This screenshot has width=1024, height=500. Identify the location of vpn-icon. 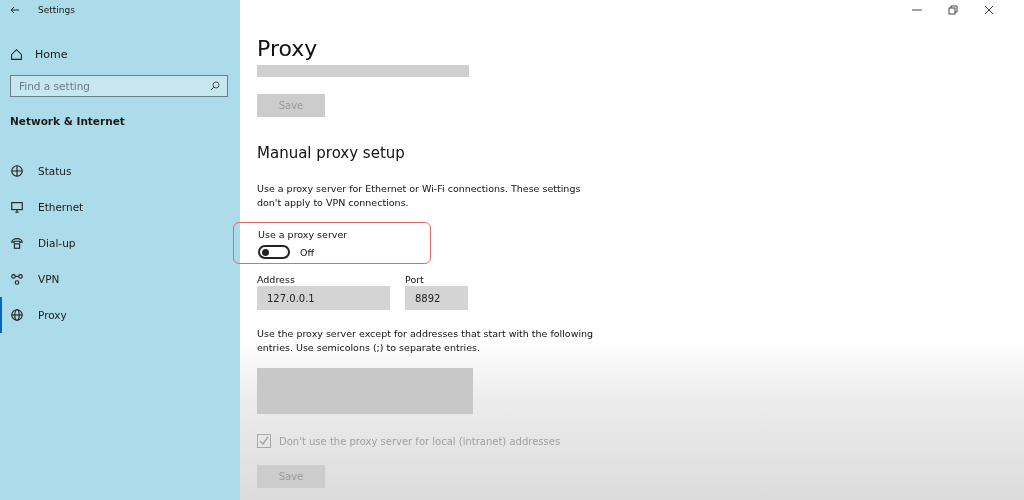
(17, 279).